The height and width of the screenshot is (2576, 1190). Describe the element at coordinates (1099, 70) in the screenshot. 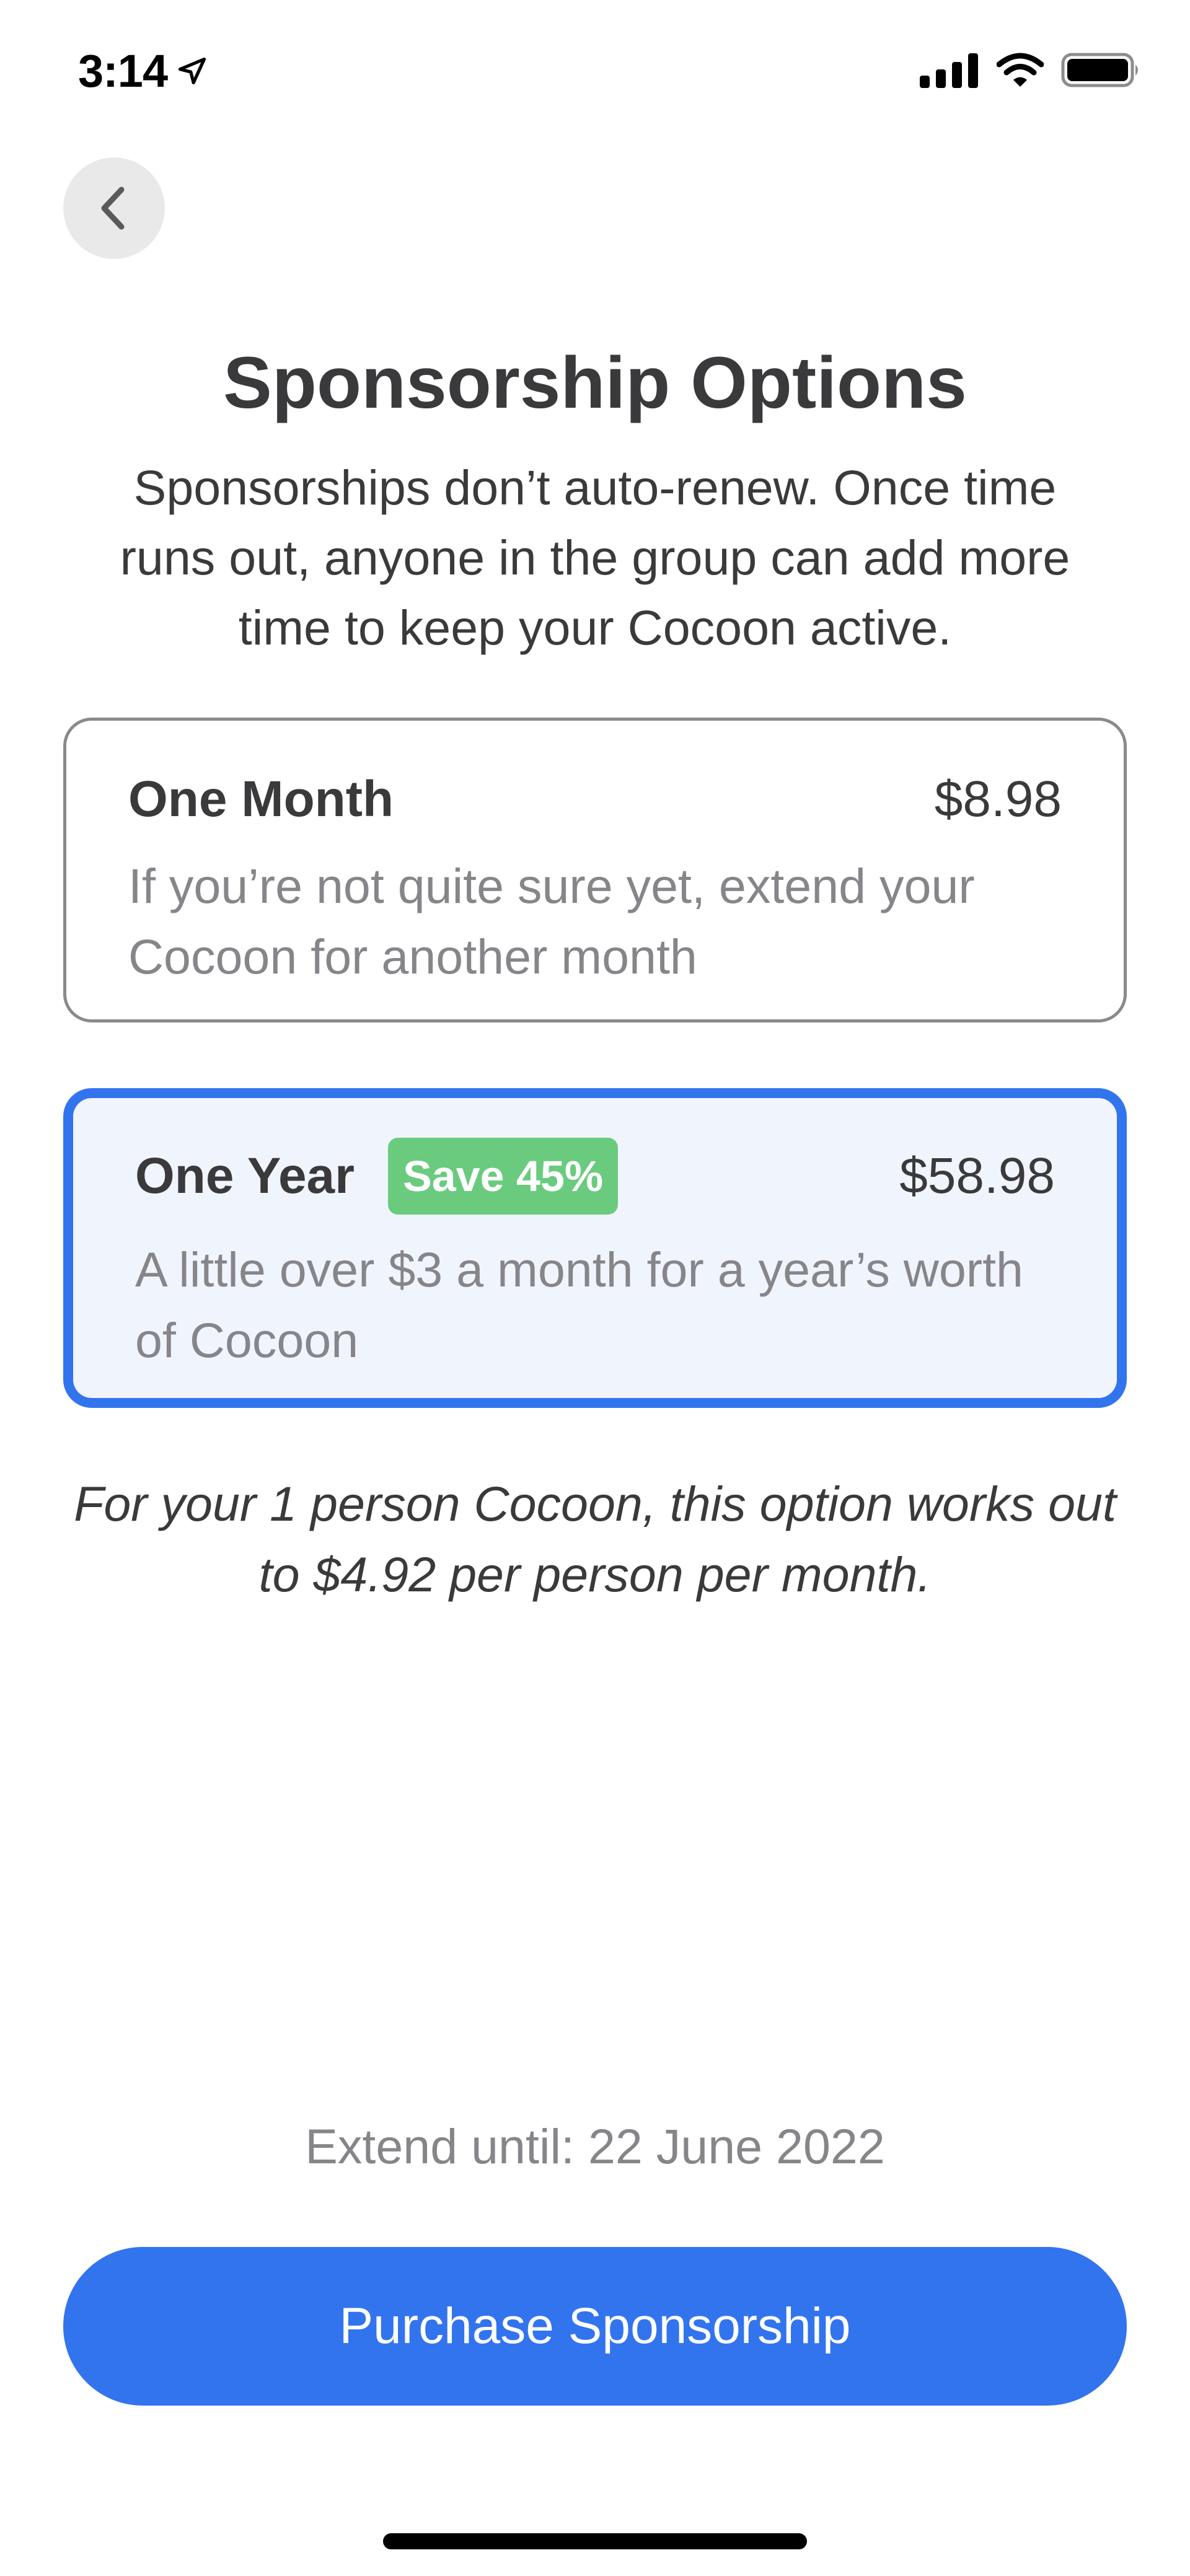

I see `battery-icon` at that location.